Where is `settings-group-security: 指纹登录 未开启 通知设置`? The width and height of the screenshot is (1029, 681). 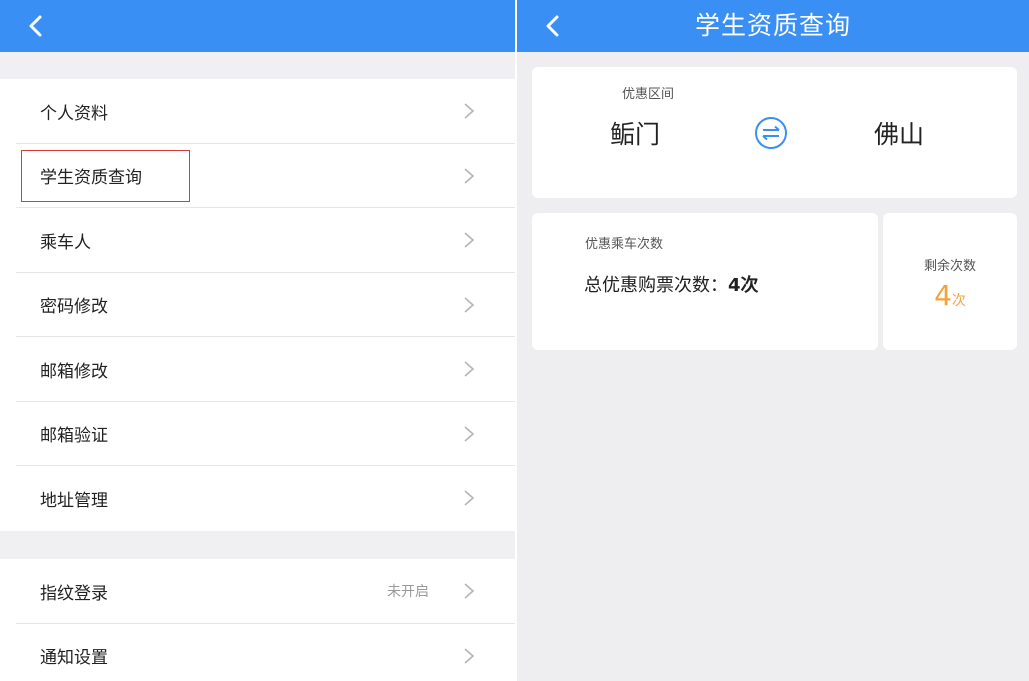 settings-group-security: 指纹登录 未开启 通知设置 is located at coordinates (257, 620).